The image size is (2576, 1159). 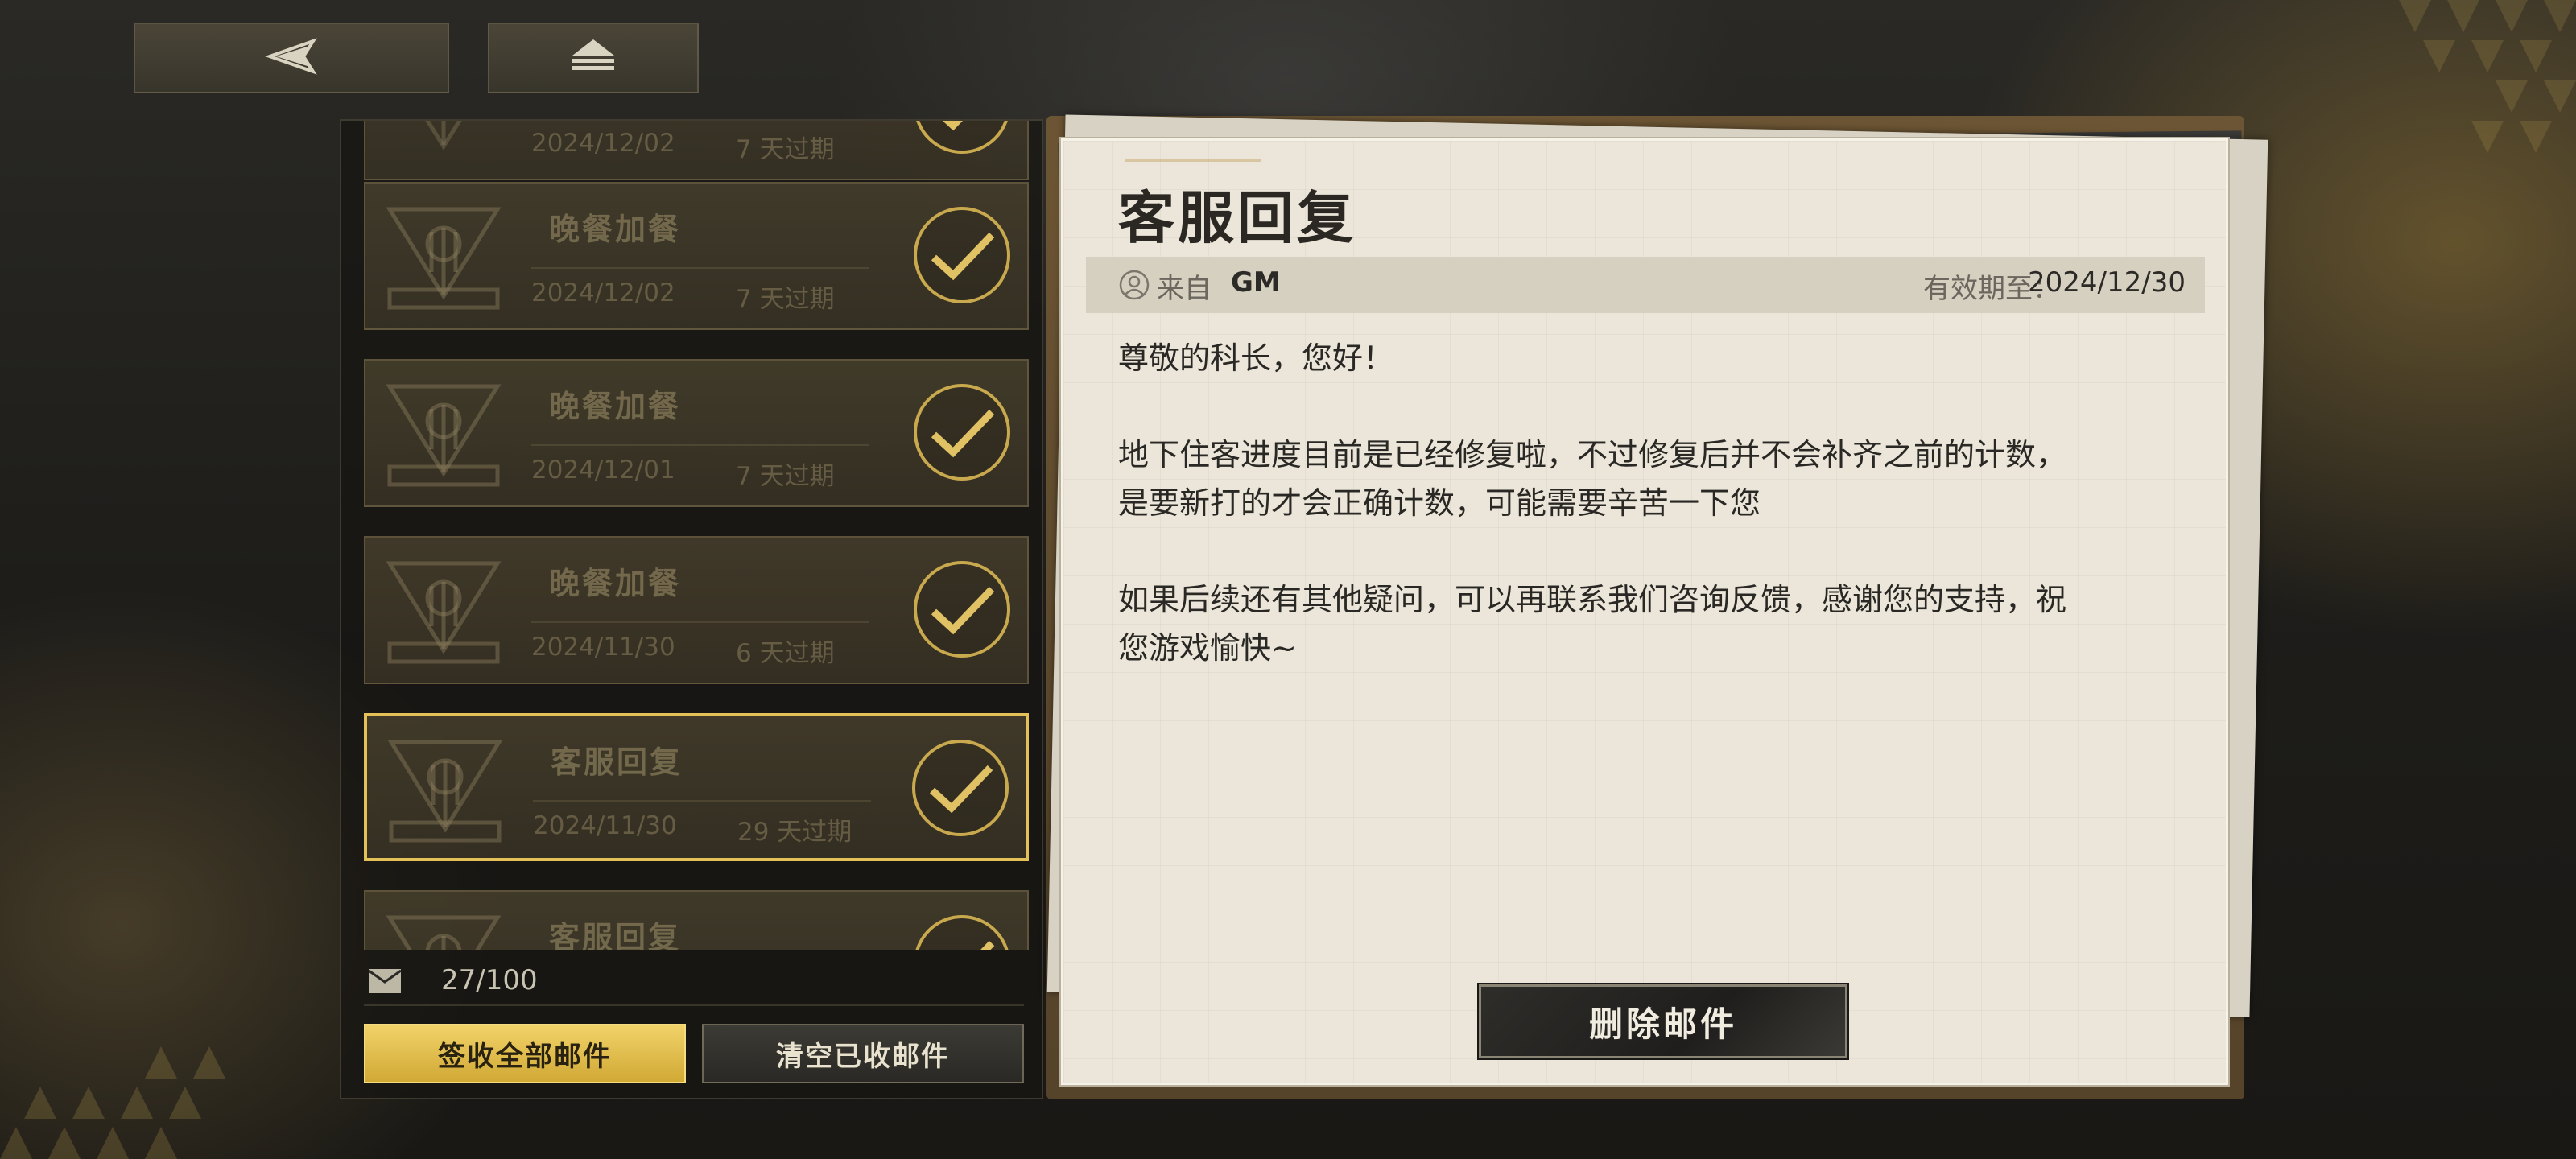 I want to click on back-arrow-icon, so click(x=291, y=58).